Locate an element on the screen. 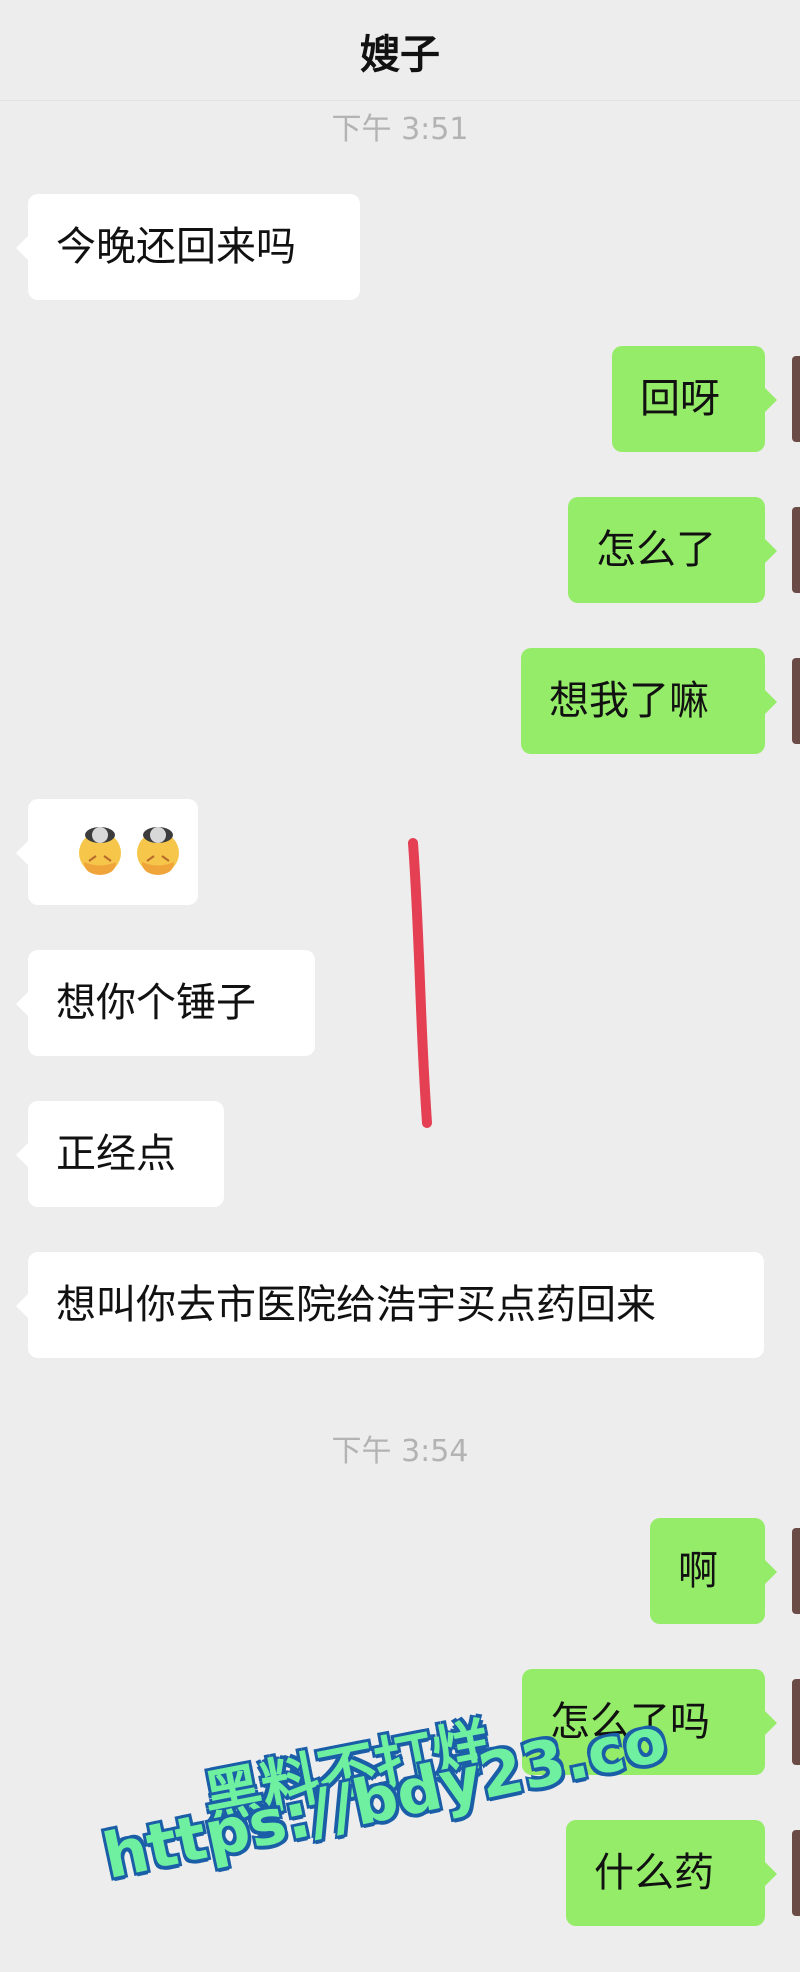 The height and width of the screenshot is (1972, 800). message-text: 啊 is located at coordinates (698, 1571).